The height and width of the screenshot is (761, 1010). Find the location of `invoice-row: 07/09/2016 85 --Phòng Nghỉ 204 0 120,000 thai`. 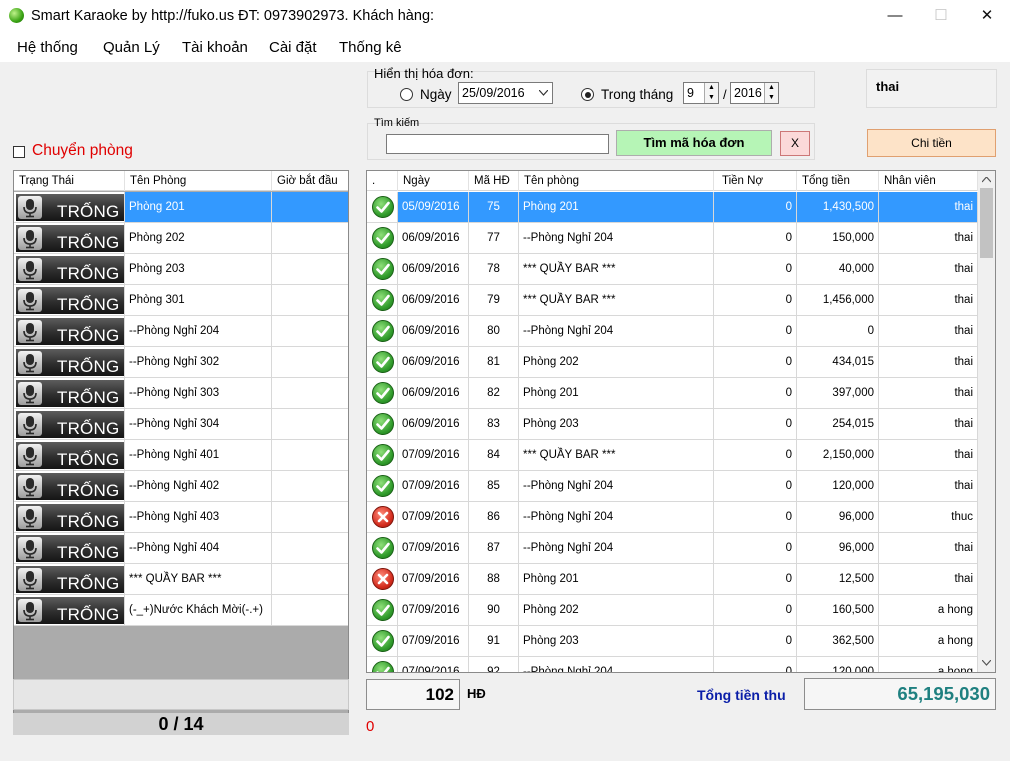

invoice-row: 07/09/2016 85 --Phòng Nghỉ 204 0 120,000 thai is located at coordinates (672, 486).